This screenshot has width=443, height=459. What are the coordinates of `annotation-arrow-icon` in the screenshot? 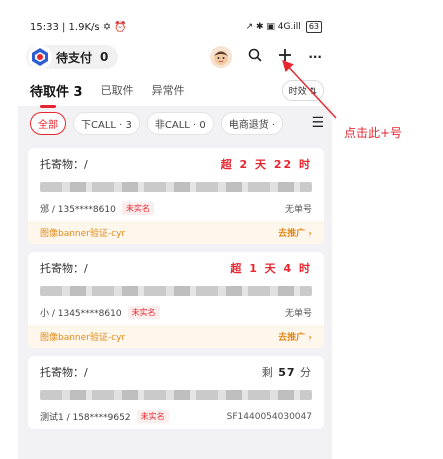 It's located at (309, 89).